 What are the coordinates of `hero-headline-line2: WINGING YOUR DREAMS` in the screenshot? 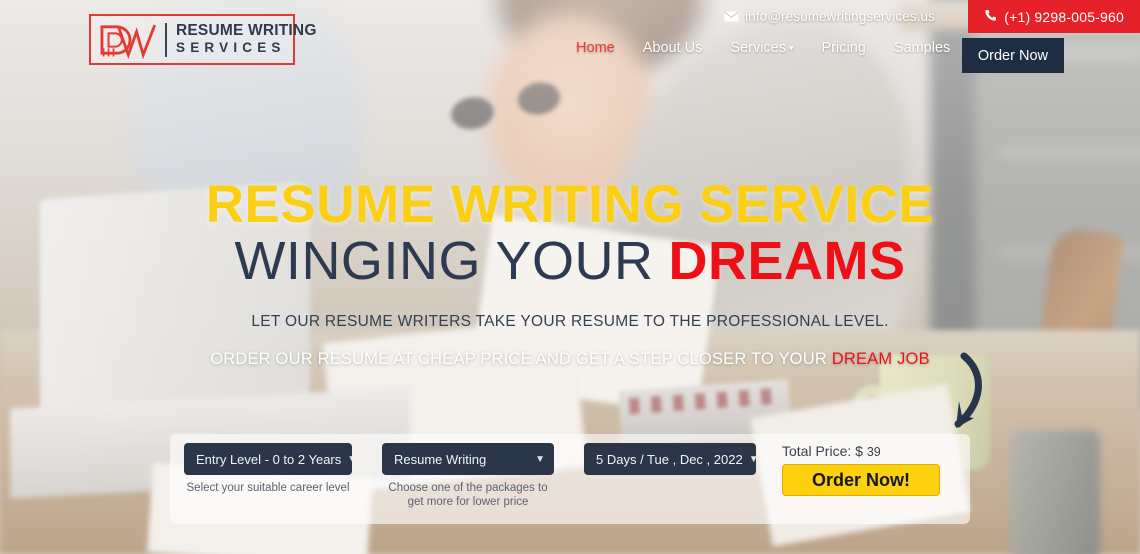 It's located at (570, 261).